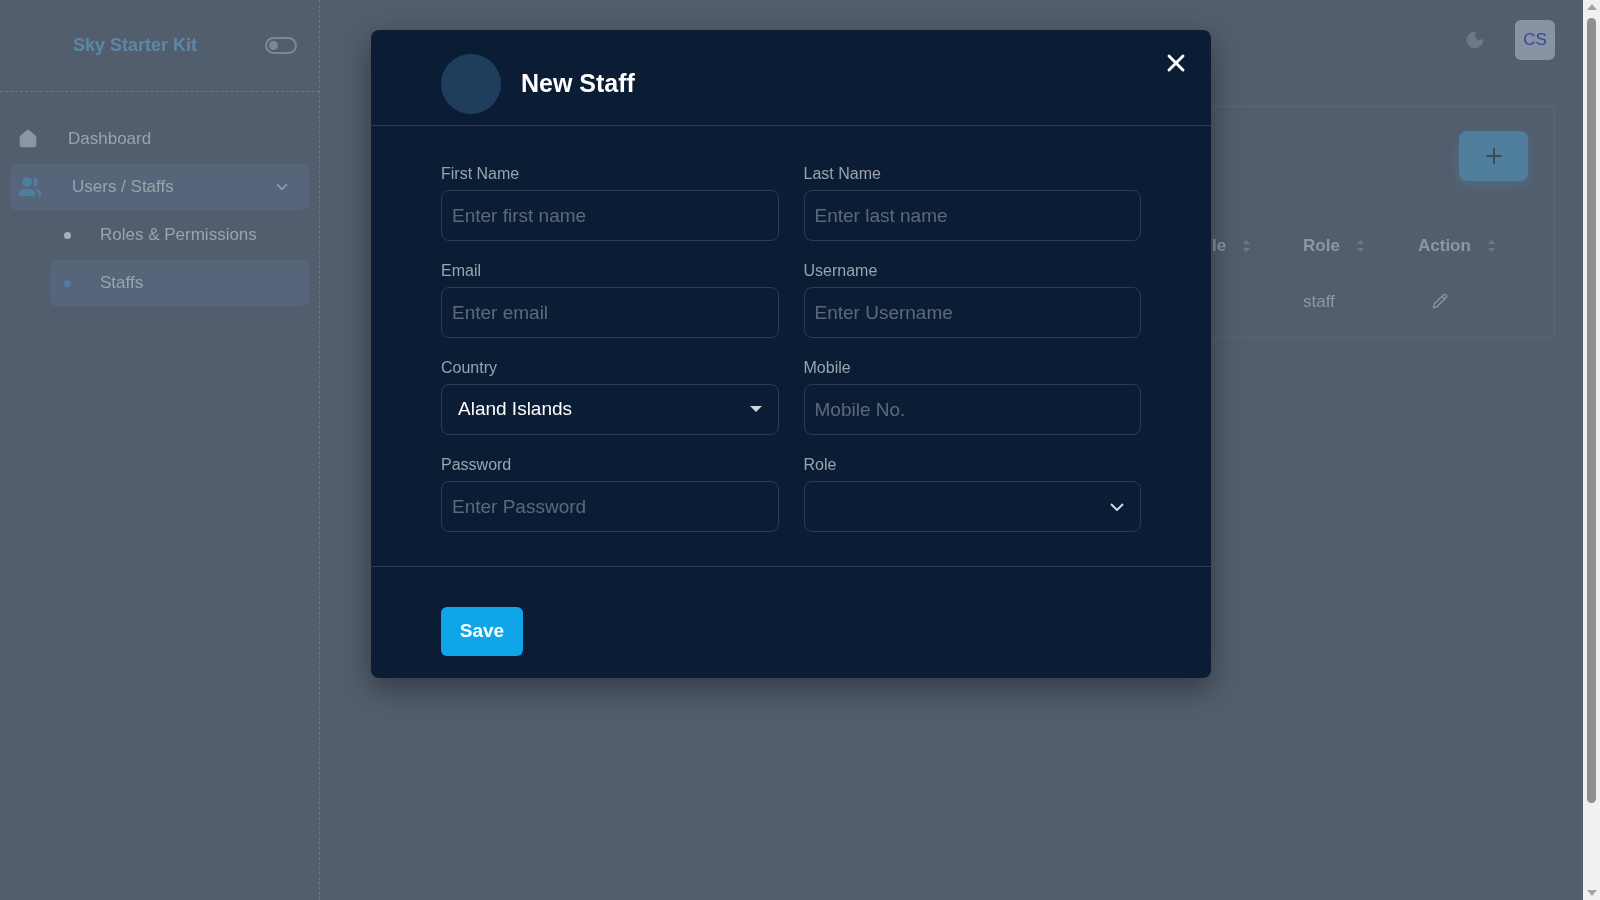 Image resolution: width=1600 pixels, height=900 pixels. What do you see at coordinates (972, 409) in the screenshot?
I see `text-field: Mobile No.` at bounding box center [972, 409].